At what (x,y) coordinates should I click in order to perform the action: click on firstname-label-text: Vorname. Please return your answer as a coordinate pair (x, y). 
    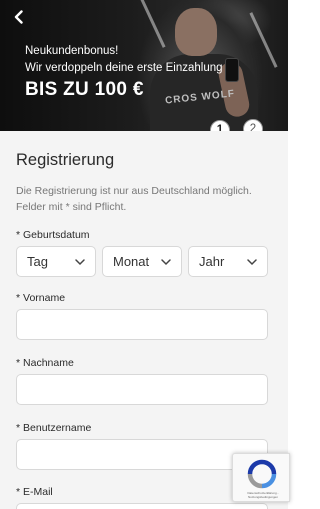
    Looking at the image, I should click on (44, 298).